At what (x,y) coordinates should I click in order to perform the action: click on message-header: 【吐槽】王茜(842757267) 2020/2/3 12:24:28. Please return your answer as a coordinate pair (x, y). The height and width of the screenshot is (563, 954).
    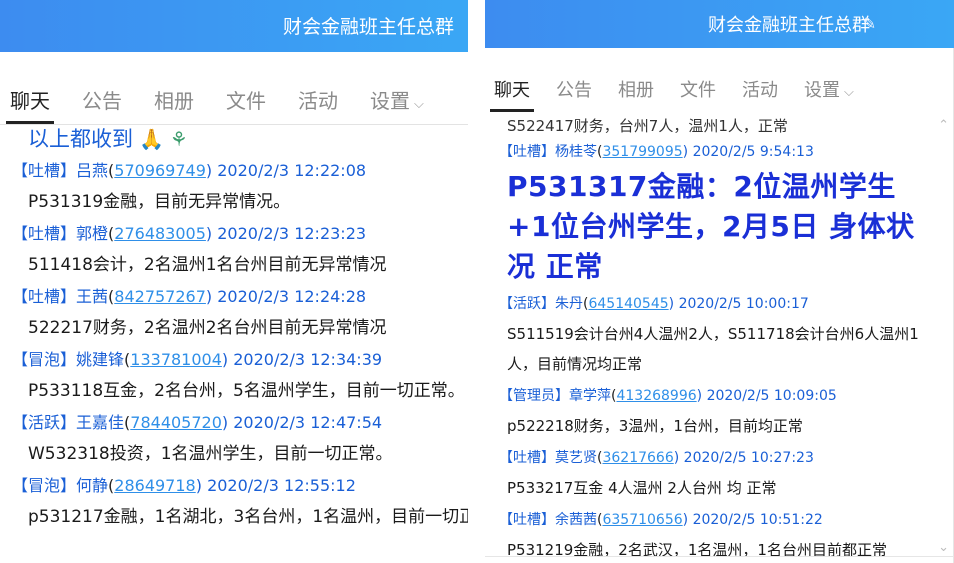
    Looking at the image, I should click on (240, 294).